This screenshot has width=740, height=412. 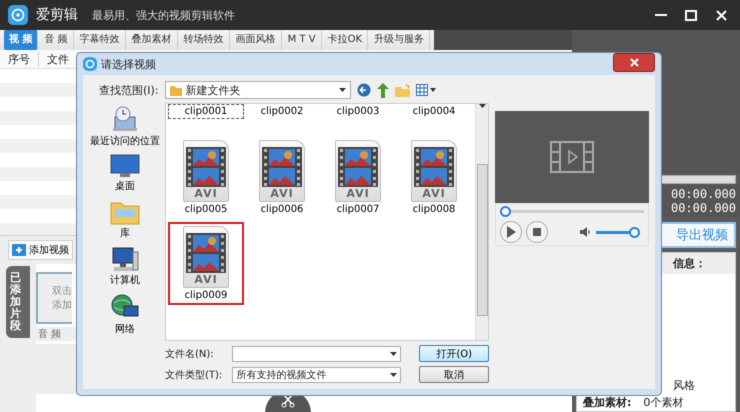 What do you see at coordinates (607, 402) in the screenshot?
I see `overlay-label: 叠加素材:` at bounding box center [607, 402].